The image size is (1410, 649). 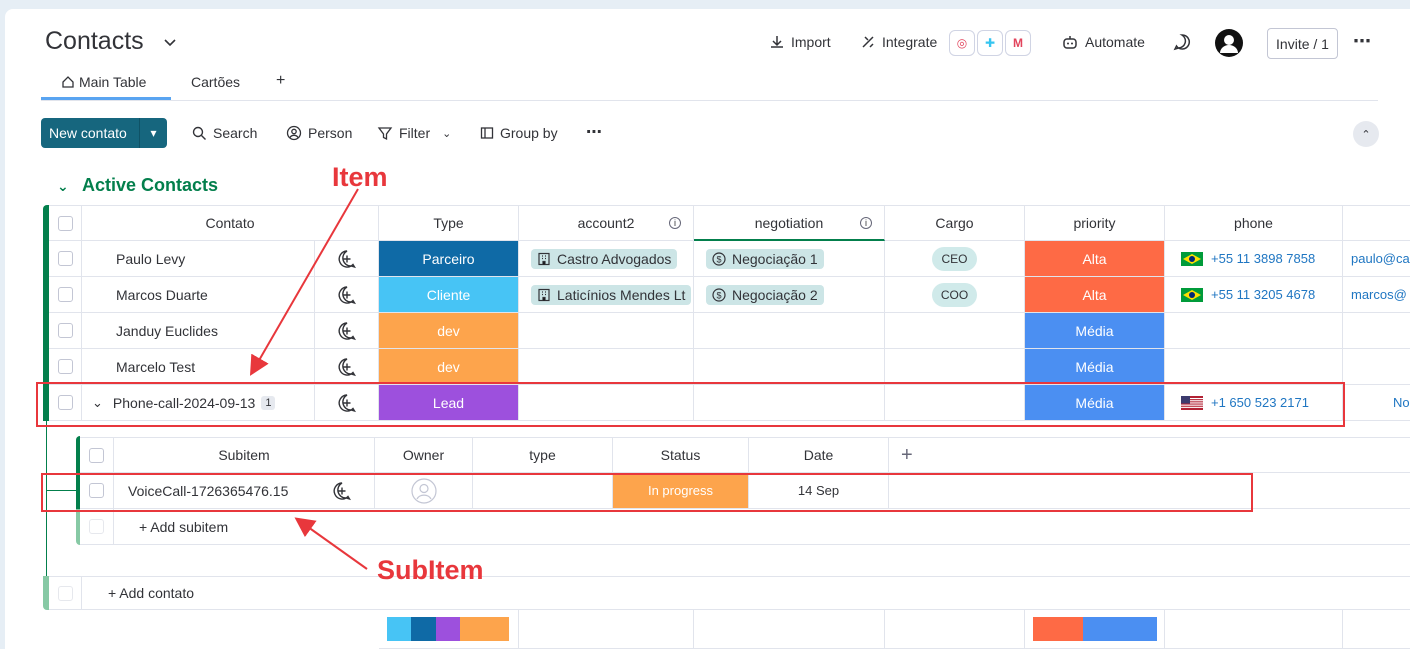 What do you see at coordinates (308, 379) in the screenshot?
I see `annotation-arrows` at bounding box center [308, 379].